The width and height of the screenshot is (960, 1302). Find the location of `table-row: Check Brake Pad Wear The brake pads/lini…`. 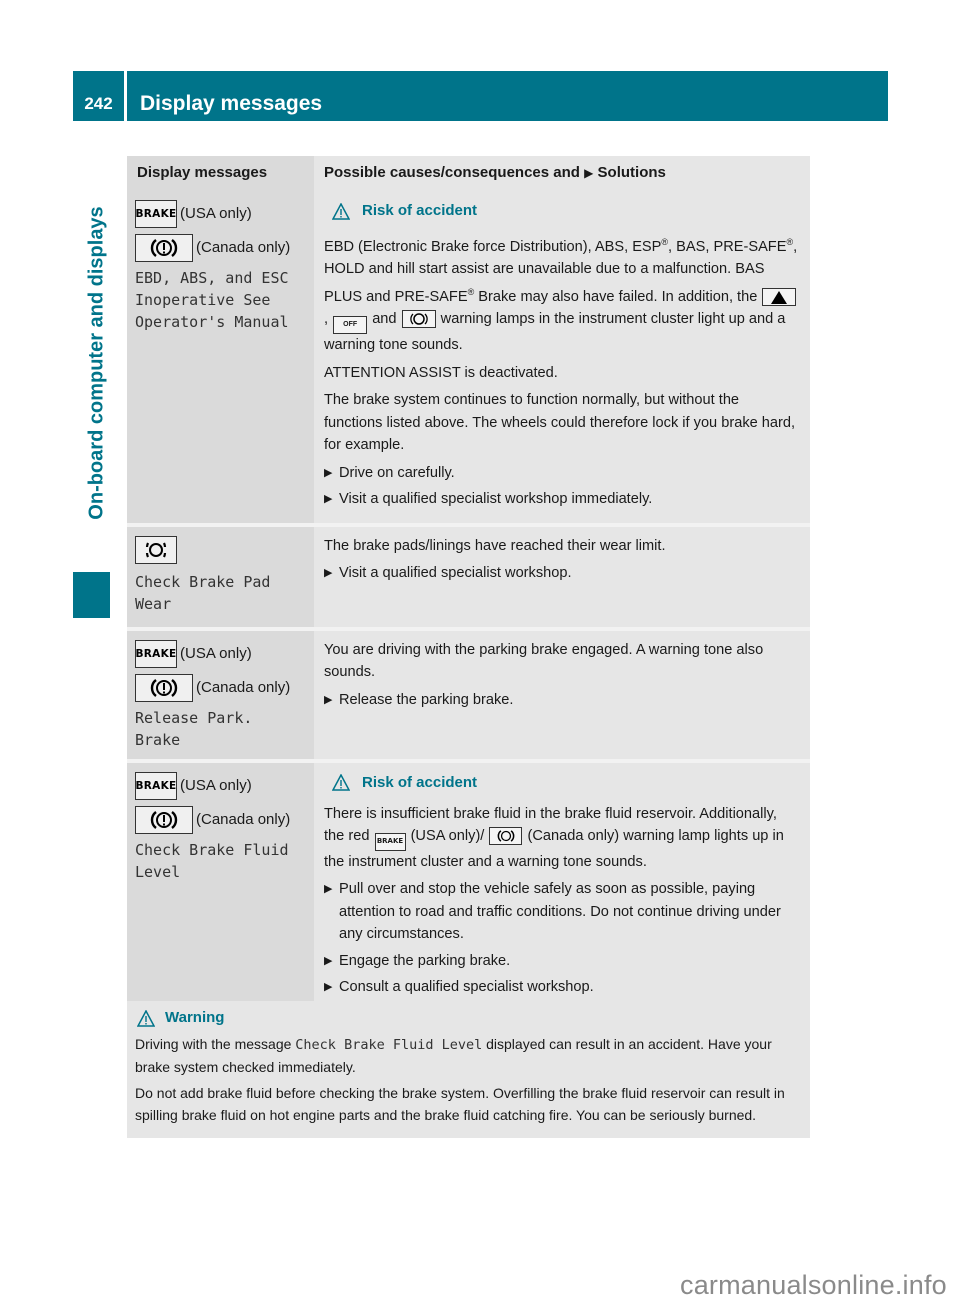

table-row: Check Brake Pad Wear The brake pads/lini… is located at coordinates (468, 575).